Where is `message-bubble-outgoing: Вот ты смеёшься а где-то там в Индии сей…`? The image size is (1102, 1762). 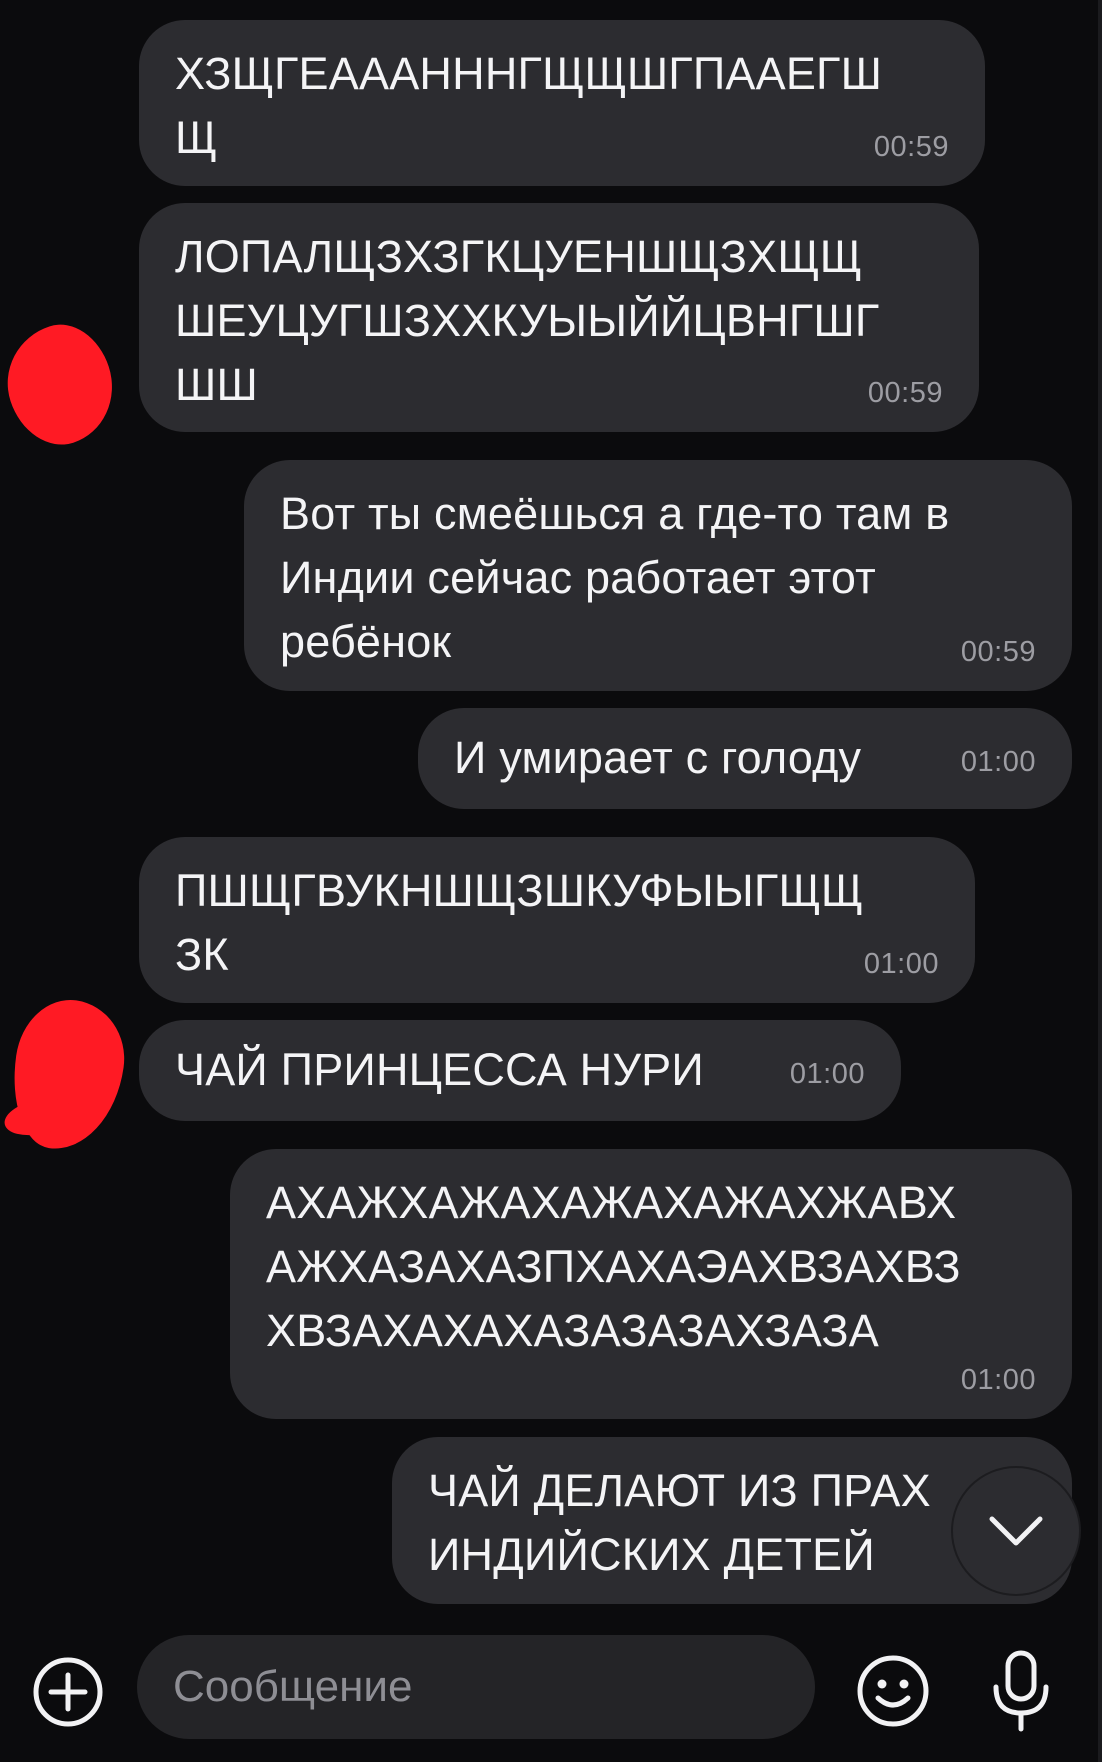 message-bubble-outgoing: Вот ты смеёшься а где-то там в Индии сей… is located at coordinates (658, 575).